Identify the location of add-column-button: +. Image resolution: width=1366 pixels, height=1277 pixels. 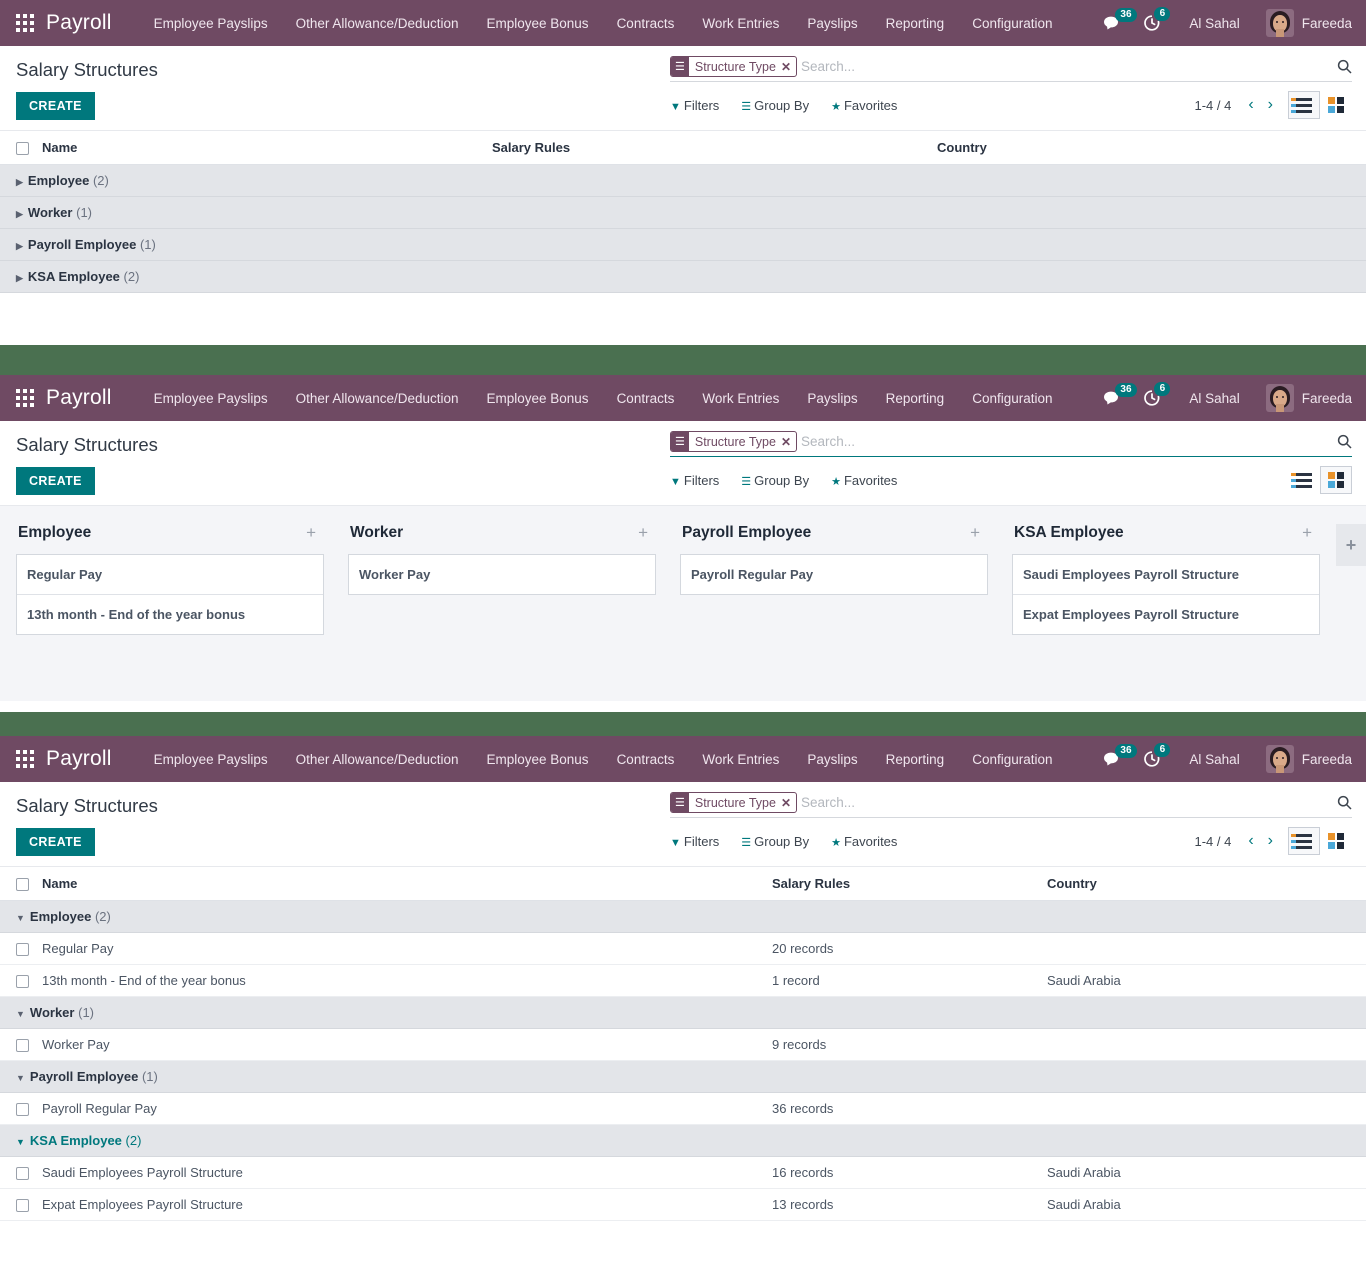
(1351, 545).